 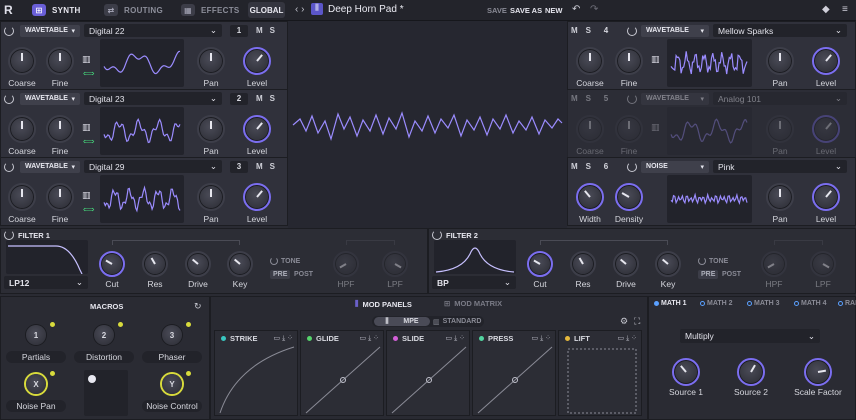 I want to click on tab-routing: ⇄ ROUTING, so click(x=133, y=10).